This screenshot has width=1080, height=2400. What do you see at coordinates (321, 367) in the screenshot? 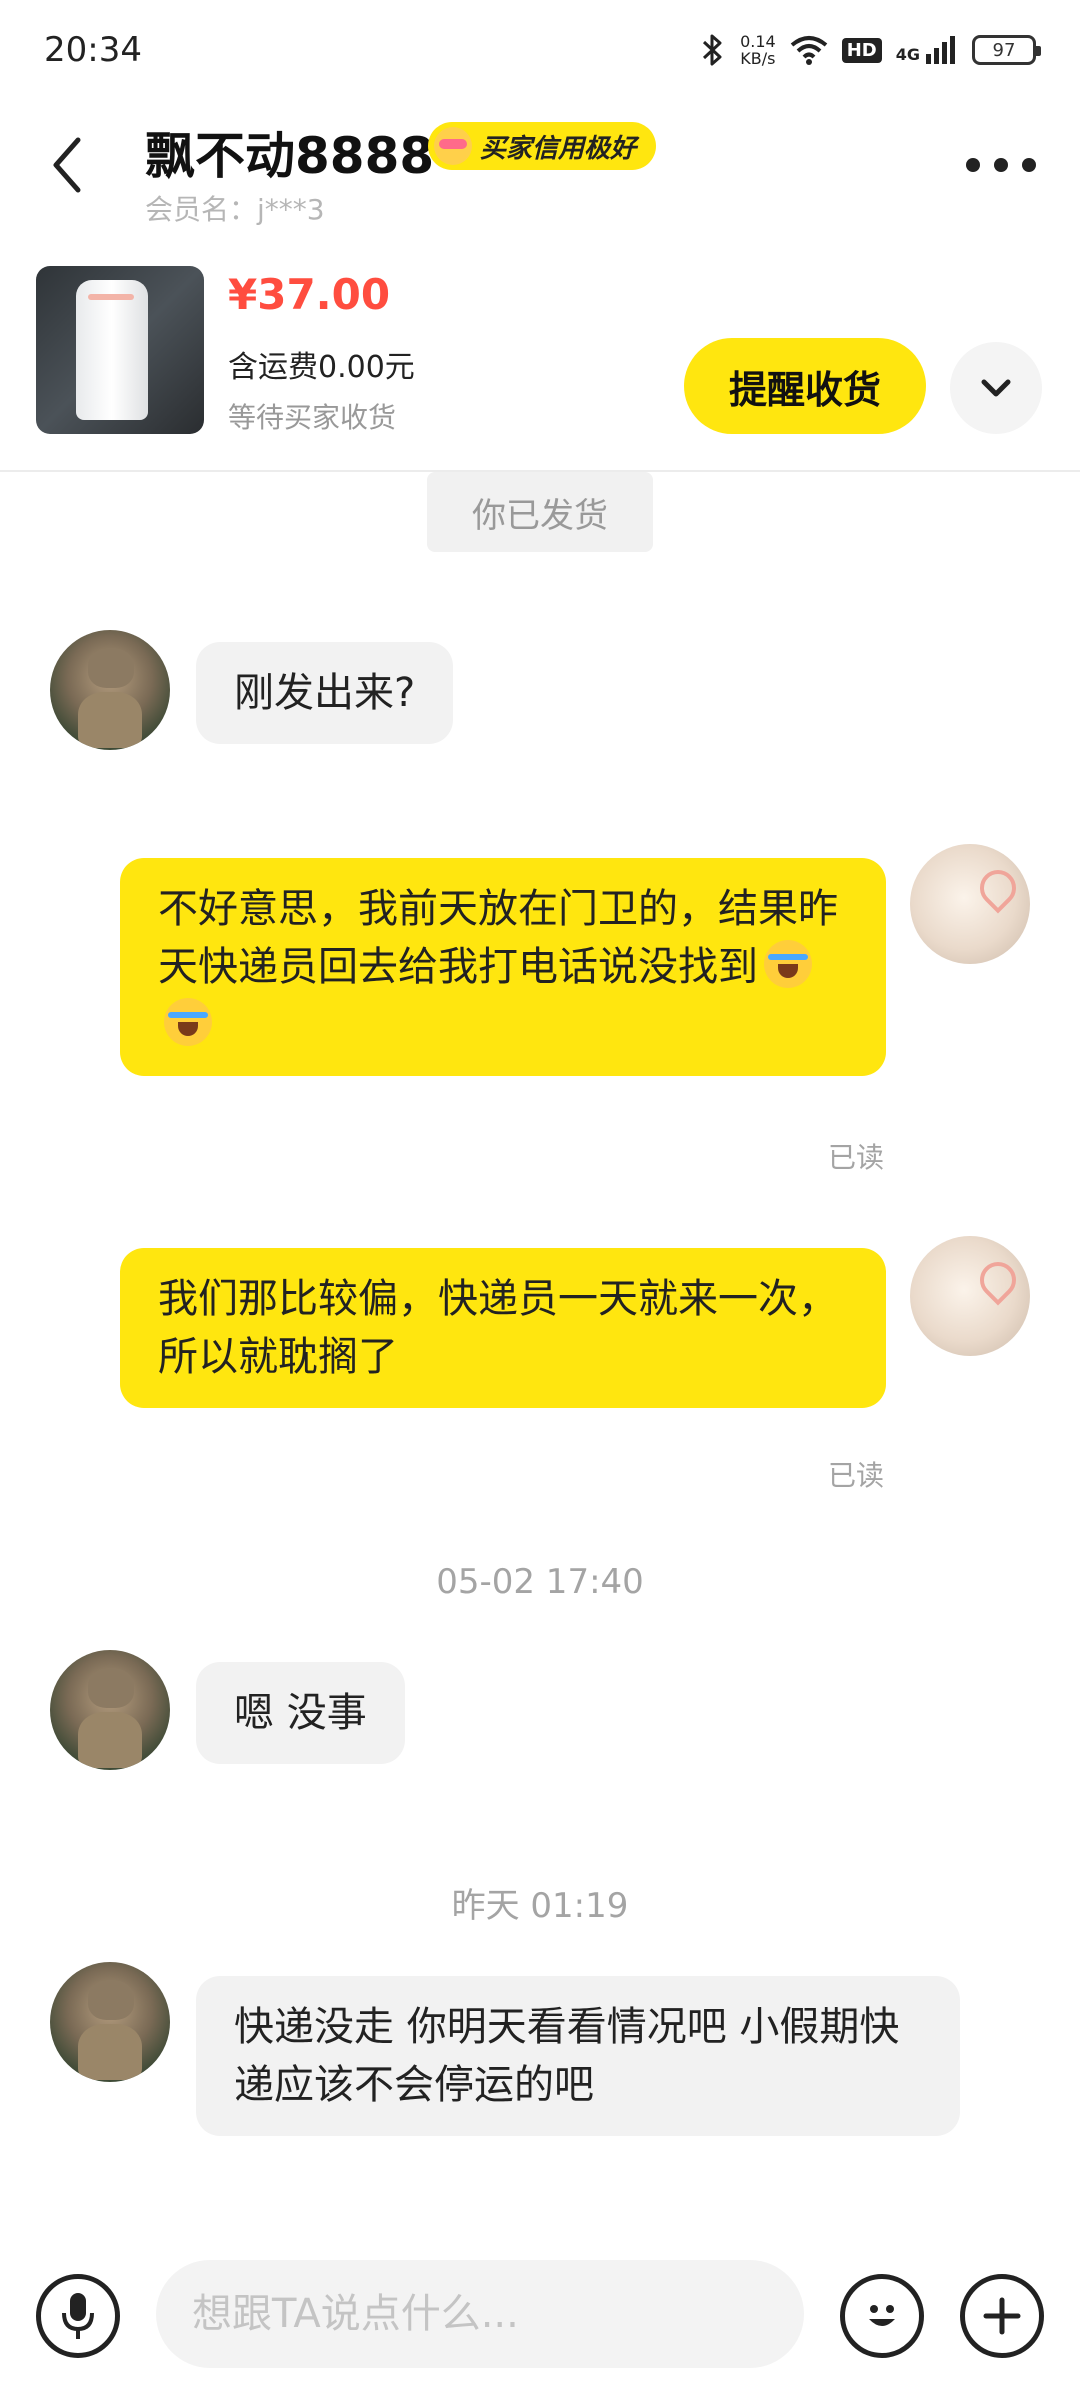
I see `shipping-fee: 含运费0.00元` at bounding box center [321, 367].